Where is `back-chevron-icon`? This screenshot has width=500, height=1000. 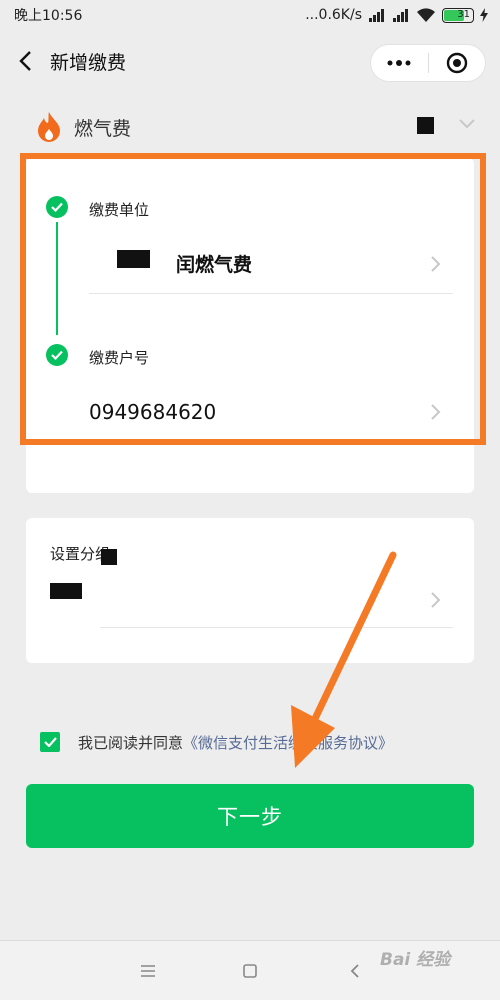 back-chevron-icon is located at coordinates (354, 971).